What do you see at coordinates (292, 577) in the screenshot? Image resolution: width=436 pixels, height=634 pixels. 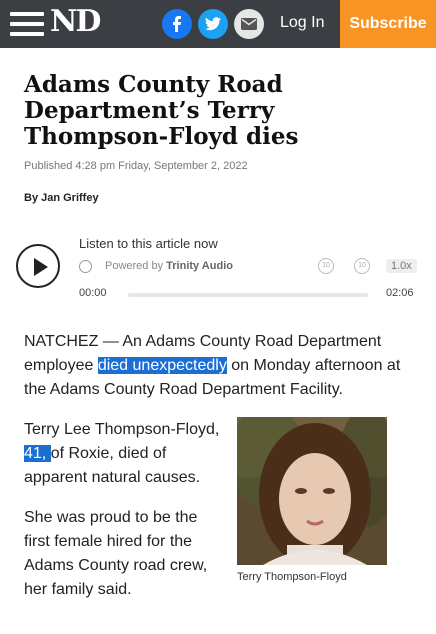 I see `photo-caption: Terry Thompson-Floyd` at bounding box center [292, 577].